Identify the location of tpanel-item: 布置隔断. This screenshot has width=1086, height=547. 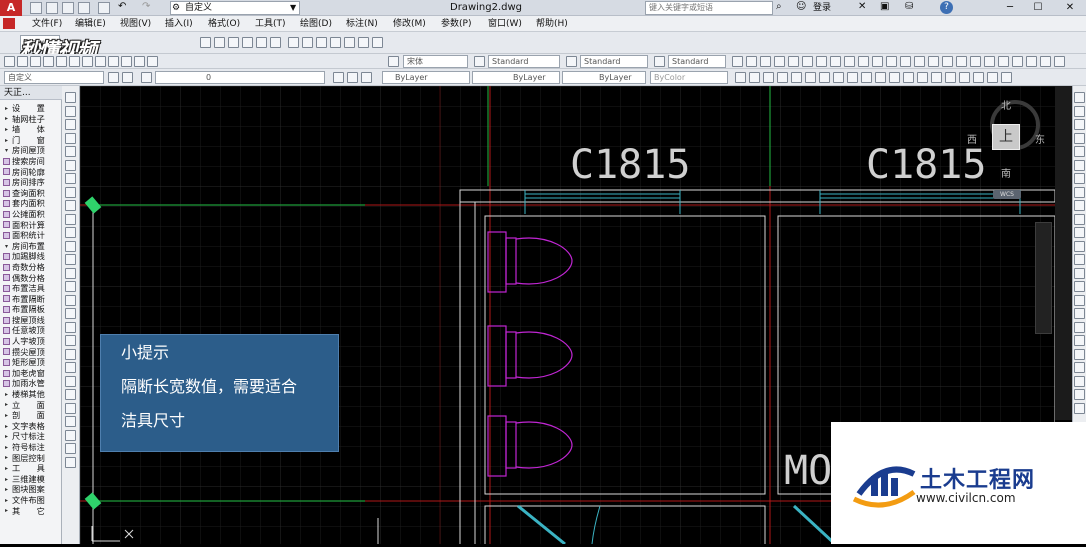
(31, 299).